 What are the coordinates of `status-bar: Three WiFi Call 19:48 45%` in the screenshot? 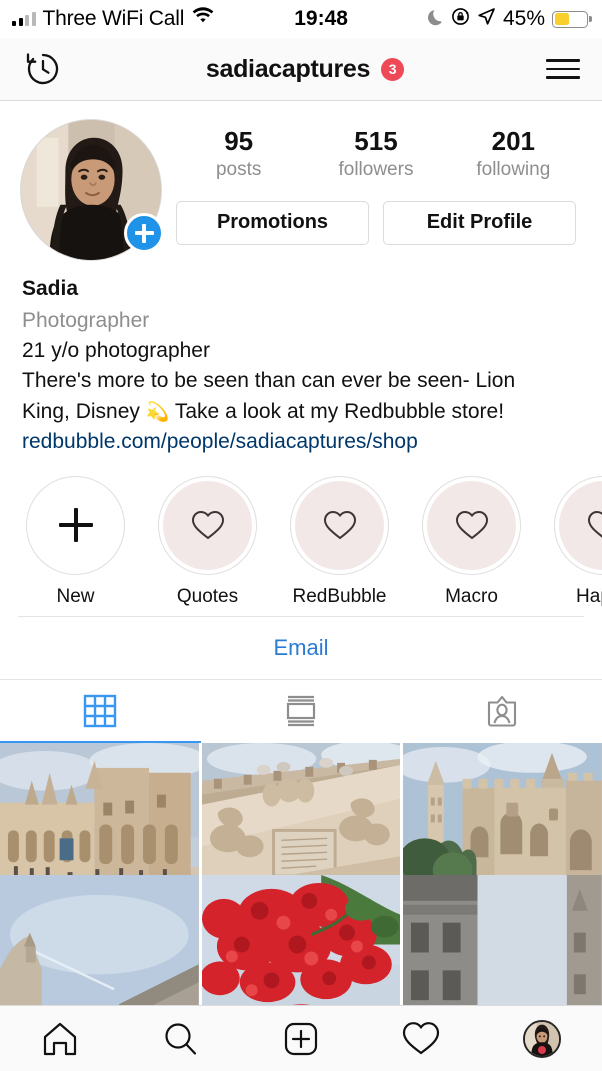 It's located at (301, 19).